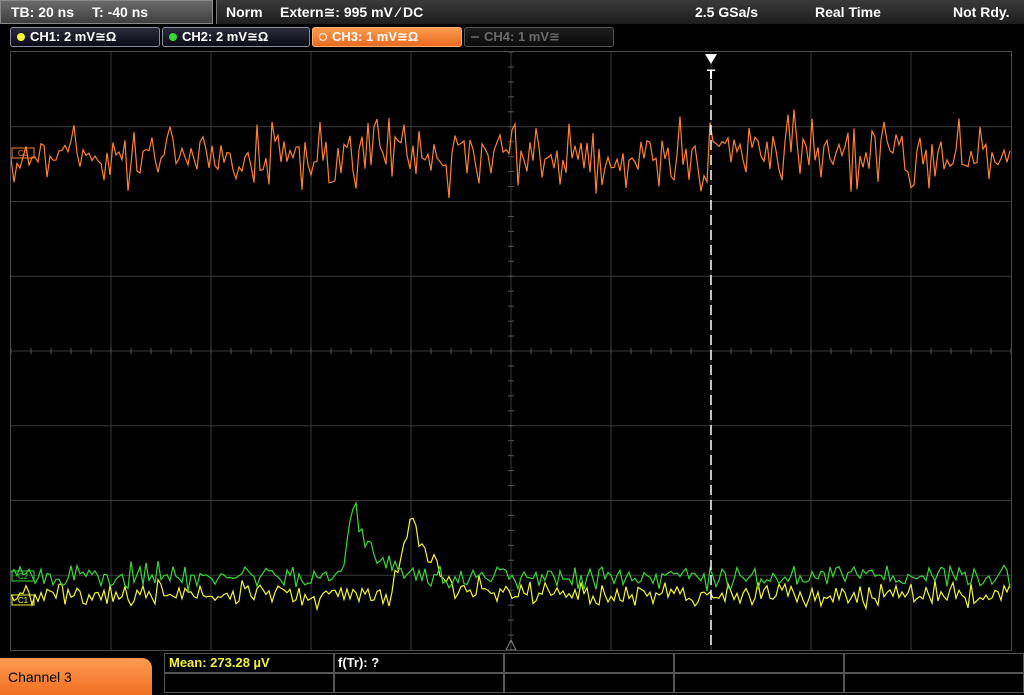 This screenshot has width=1024, height=695. Describe the element at coordinates (76, 676) in the screenshot. I see `active-channel-label: Channel 3` at that location.